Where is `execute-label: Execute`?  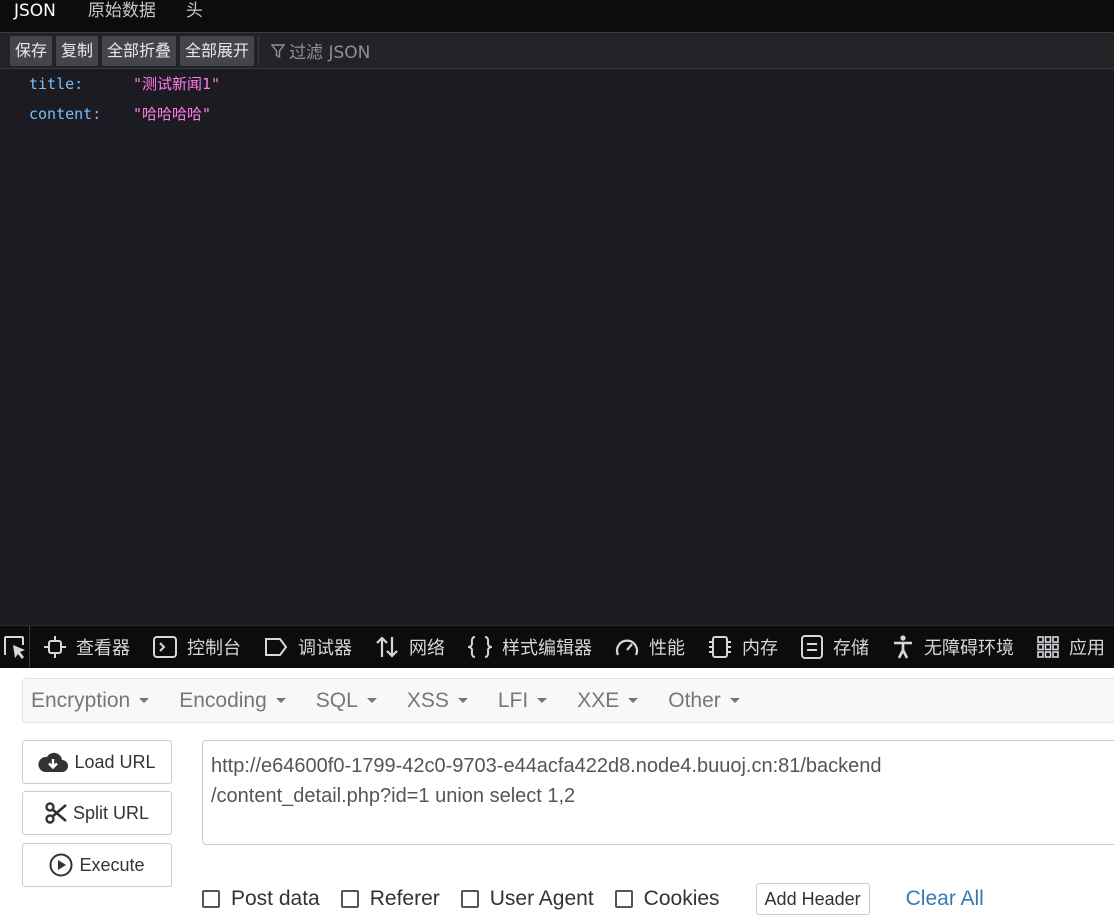
execute-label: Execute is located at coordinates (112, 864).